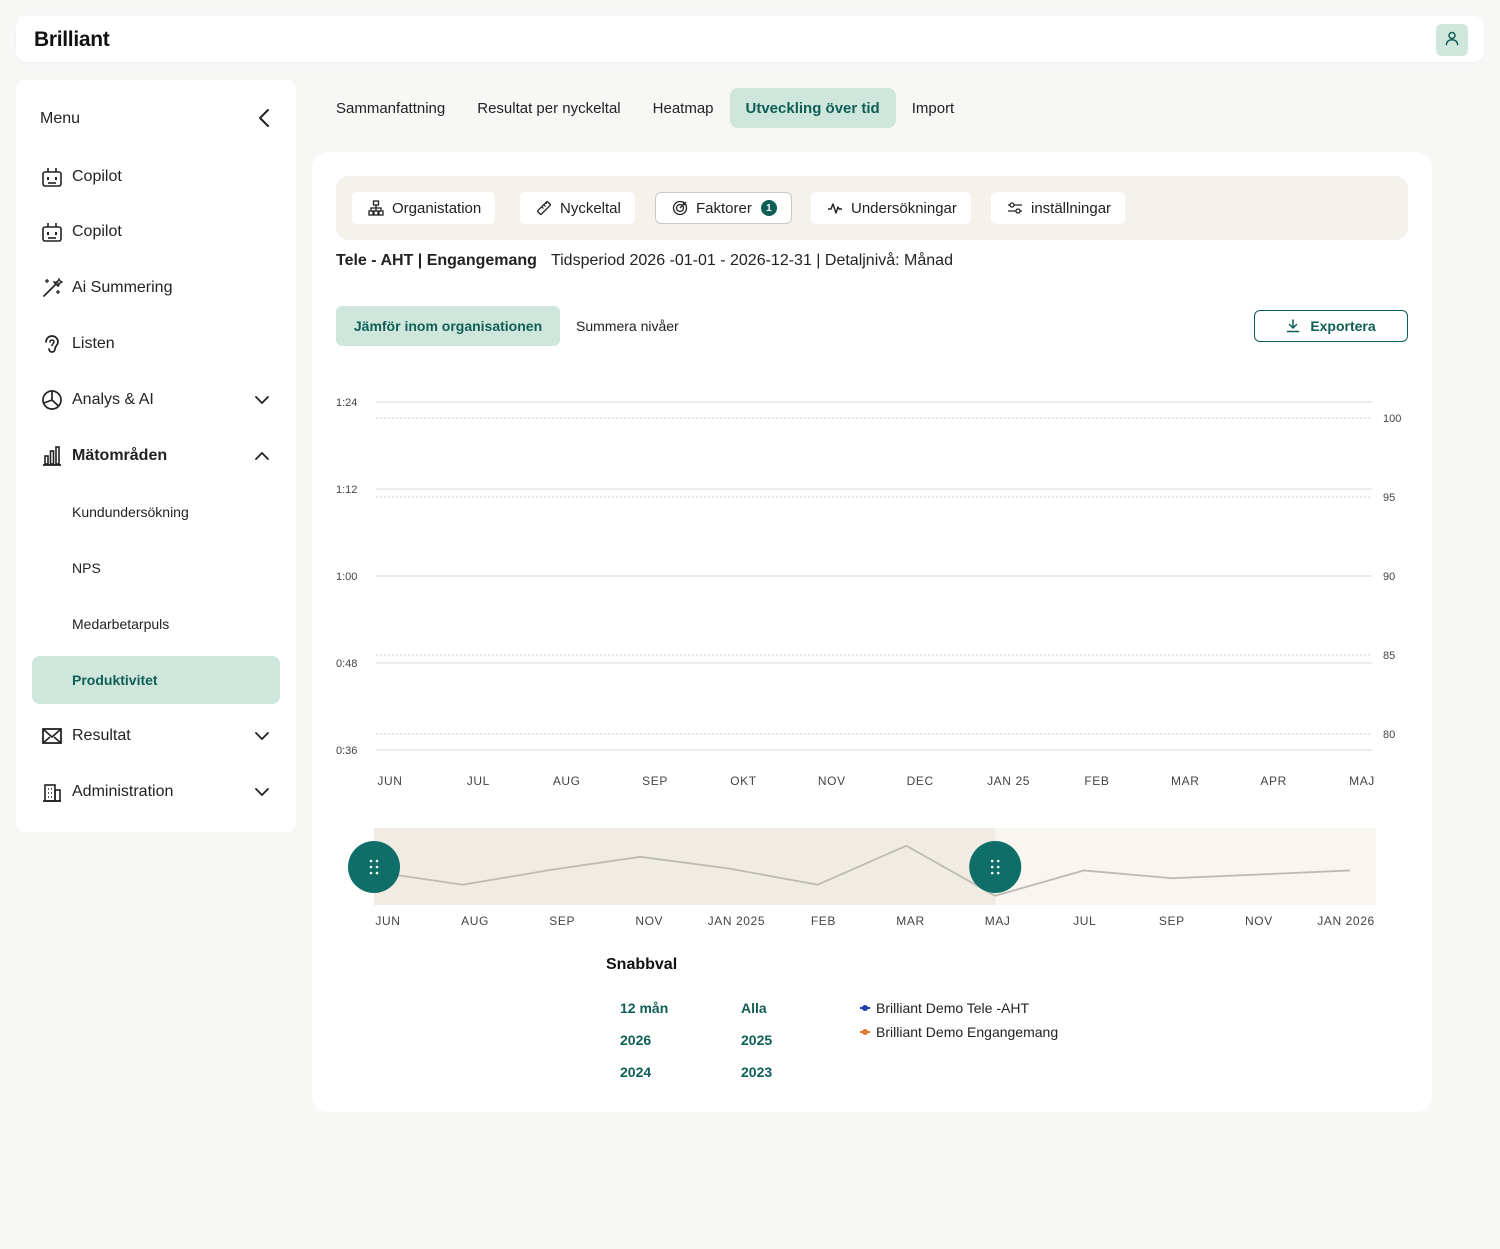  I want to click on navigator-axis-label: MAR, so click(910, 921).